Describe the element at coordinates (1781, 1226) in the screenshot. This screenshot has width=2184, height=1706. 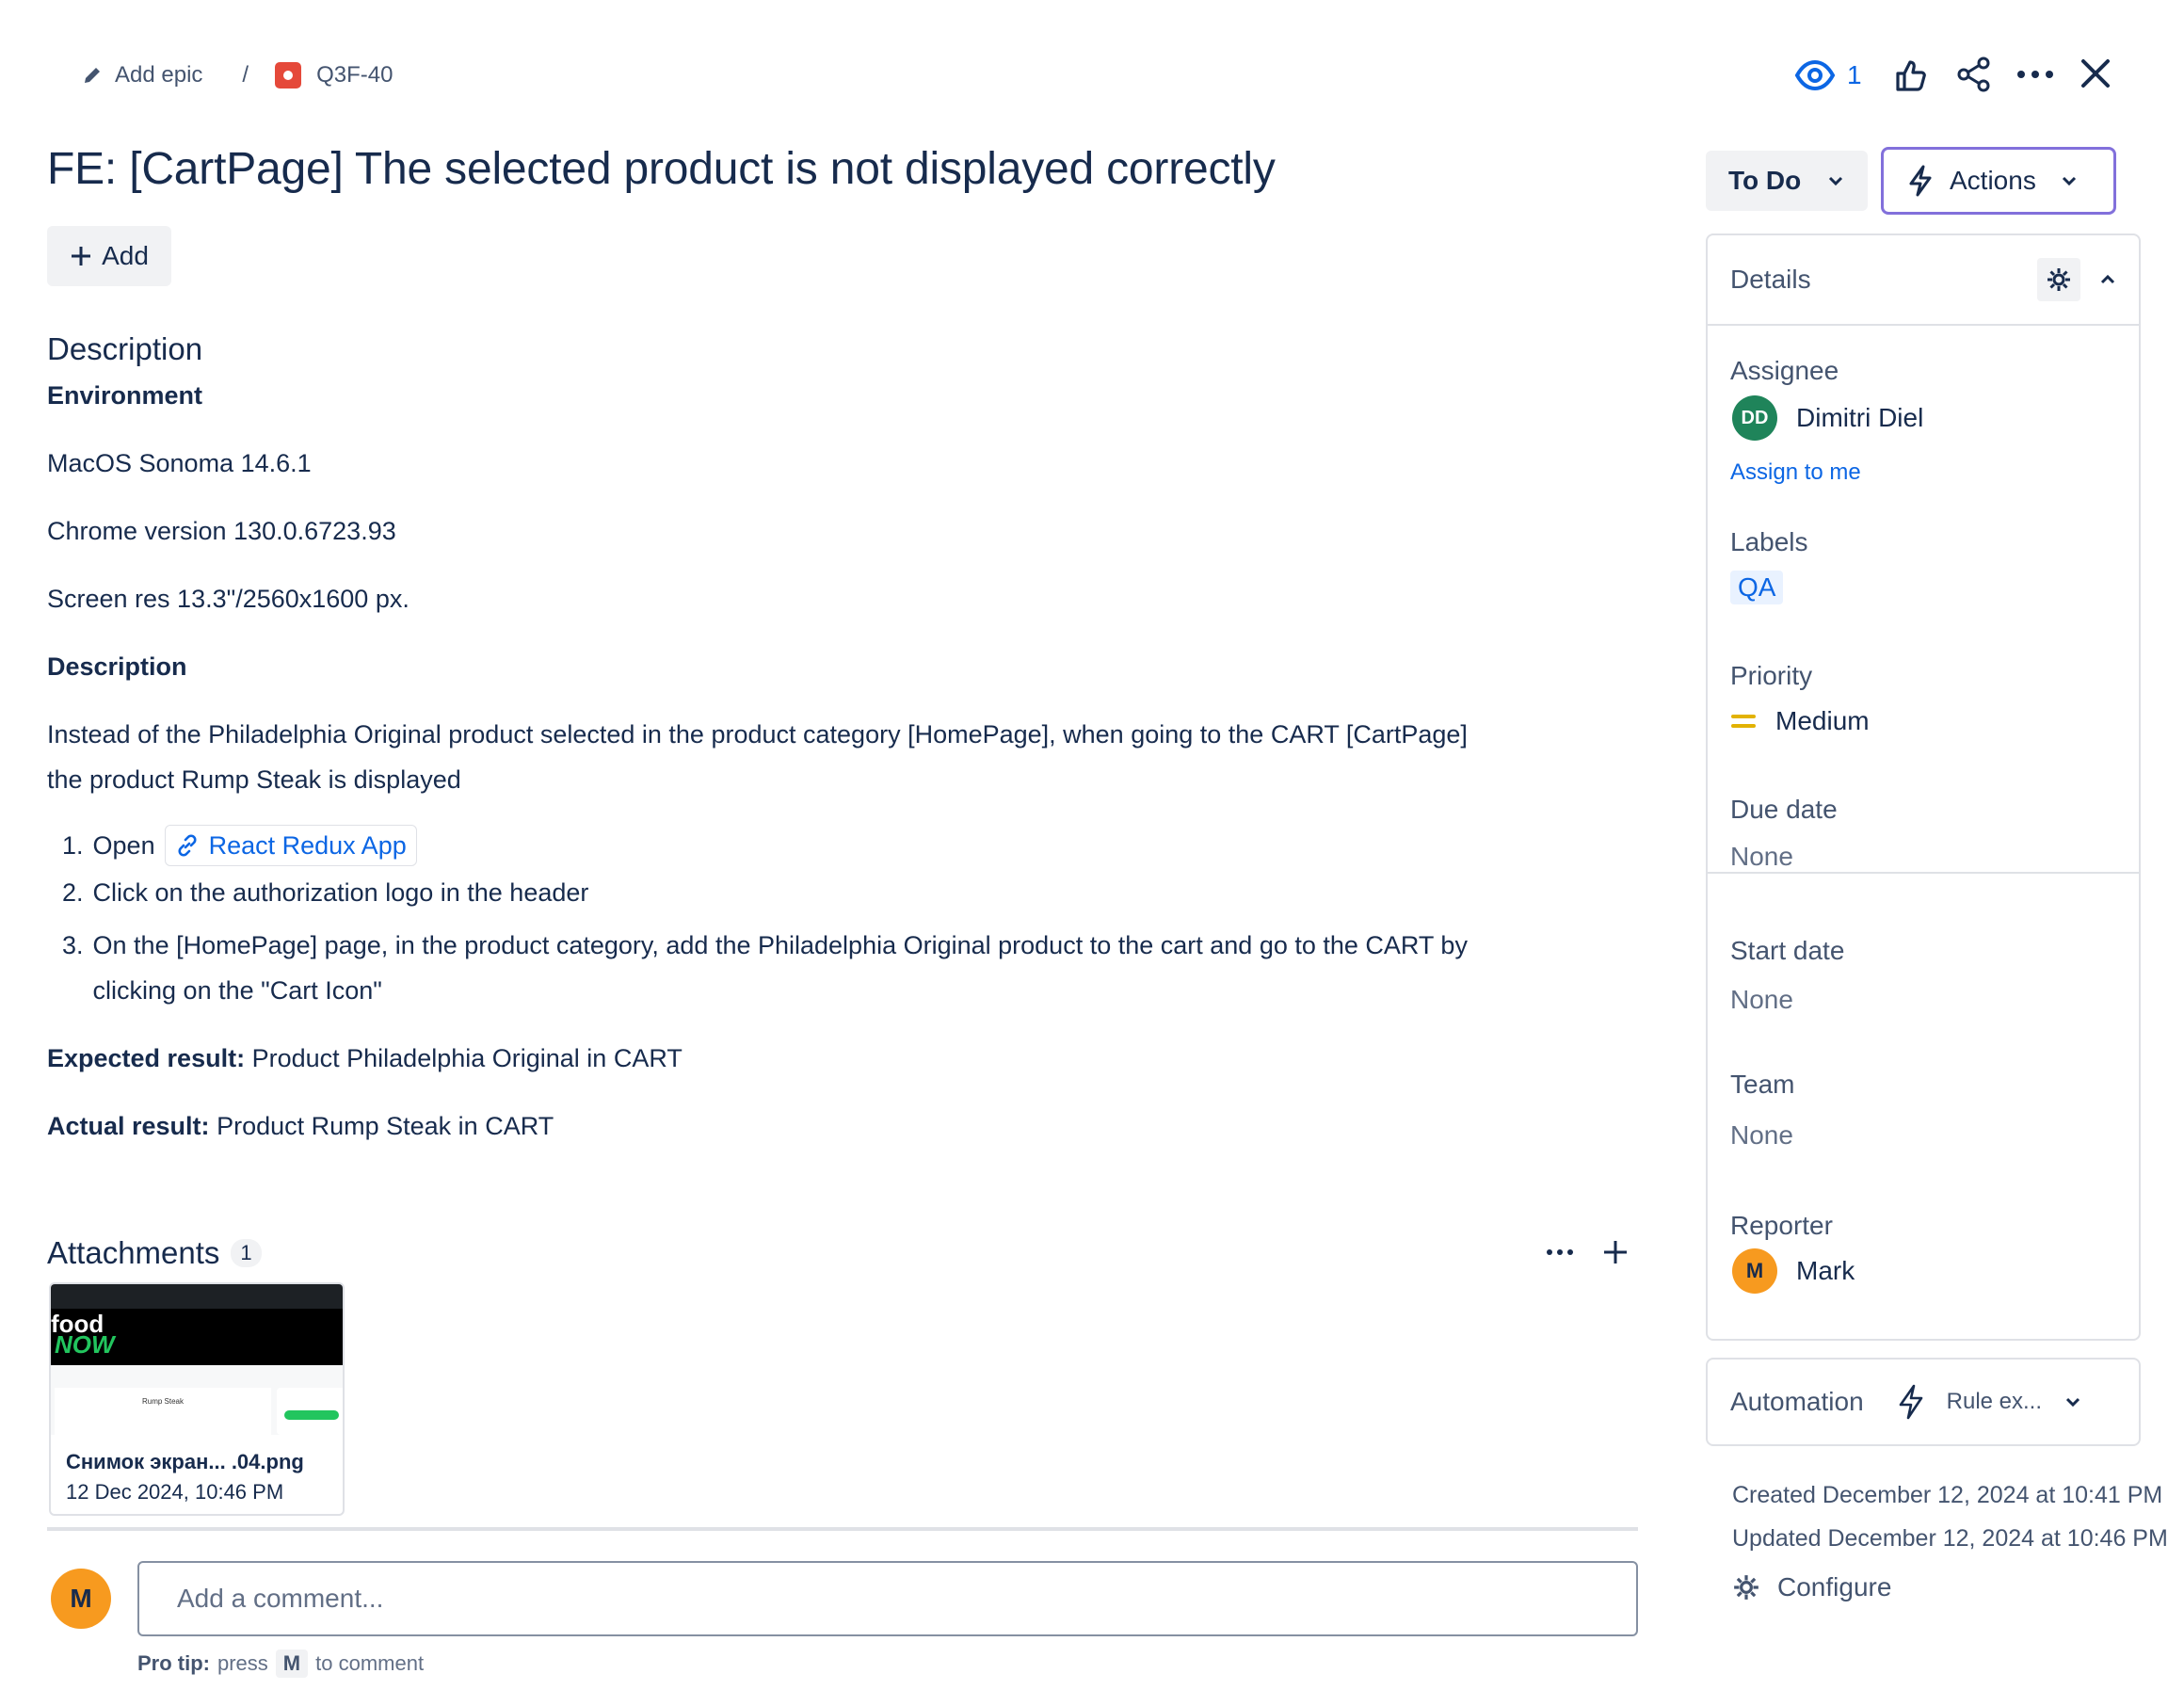
I see `reporter-label: Reporter` at that location.